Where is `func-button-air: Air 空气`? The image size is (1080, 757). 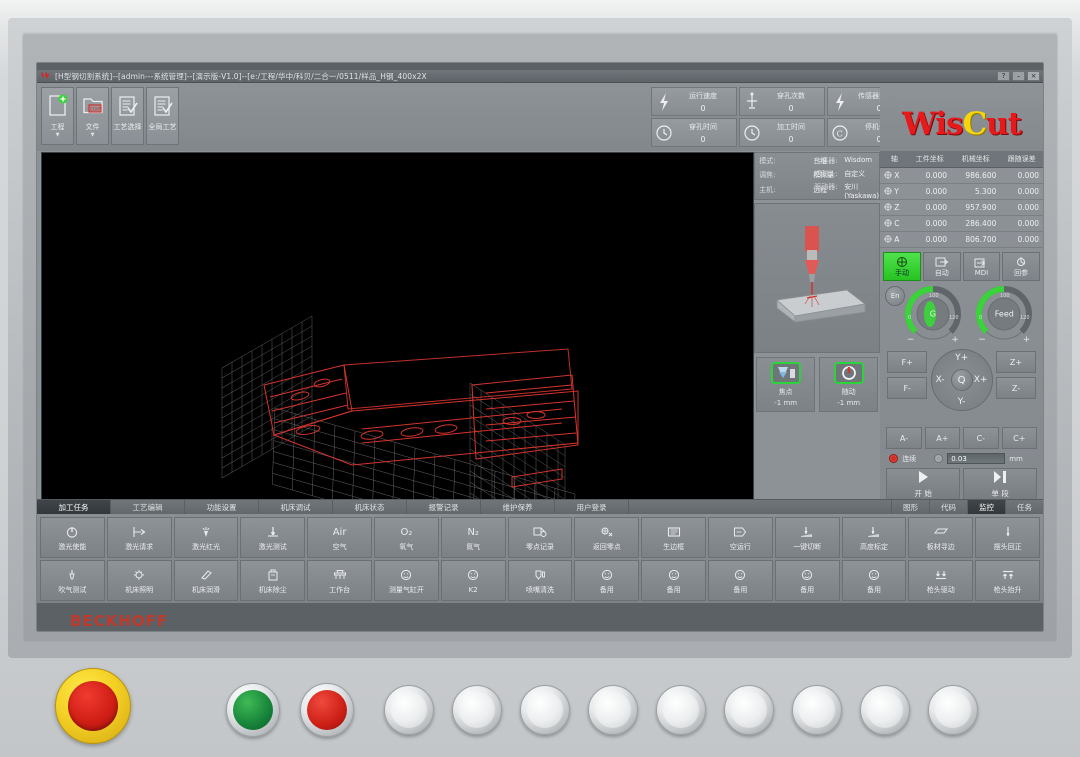
func-button-air: Air 空气 is located at coordinates (339, 537).